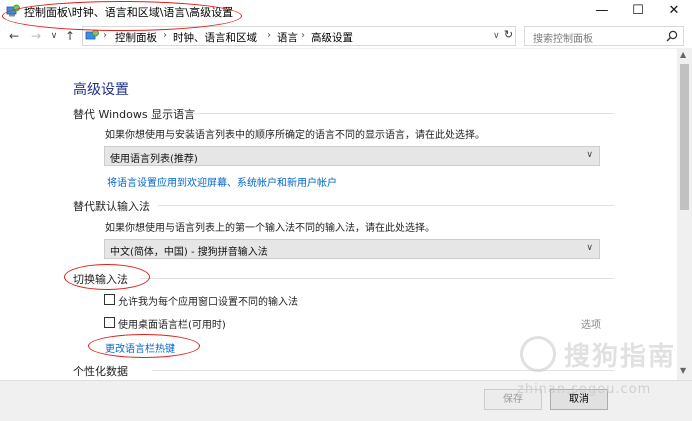 The height and width of the screenshot is (421, 692). Describe the element at coordinates (36, 36) in the screenshot. I see `forward-arrow-icon: →` at that location.